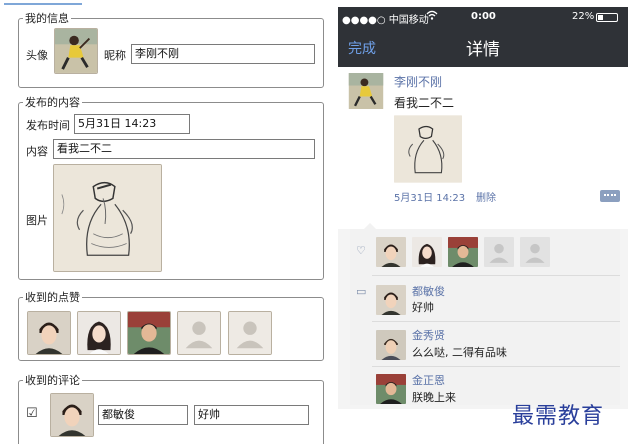 The height and width of the screenshot is (444, 634). What do you see at coordinates (583, 16) in the screenshot?
I see `battery-percent: 22%` at bounding box center [583, 16].